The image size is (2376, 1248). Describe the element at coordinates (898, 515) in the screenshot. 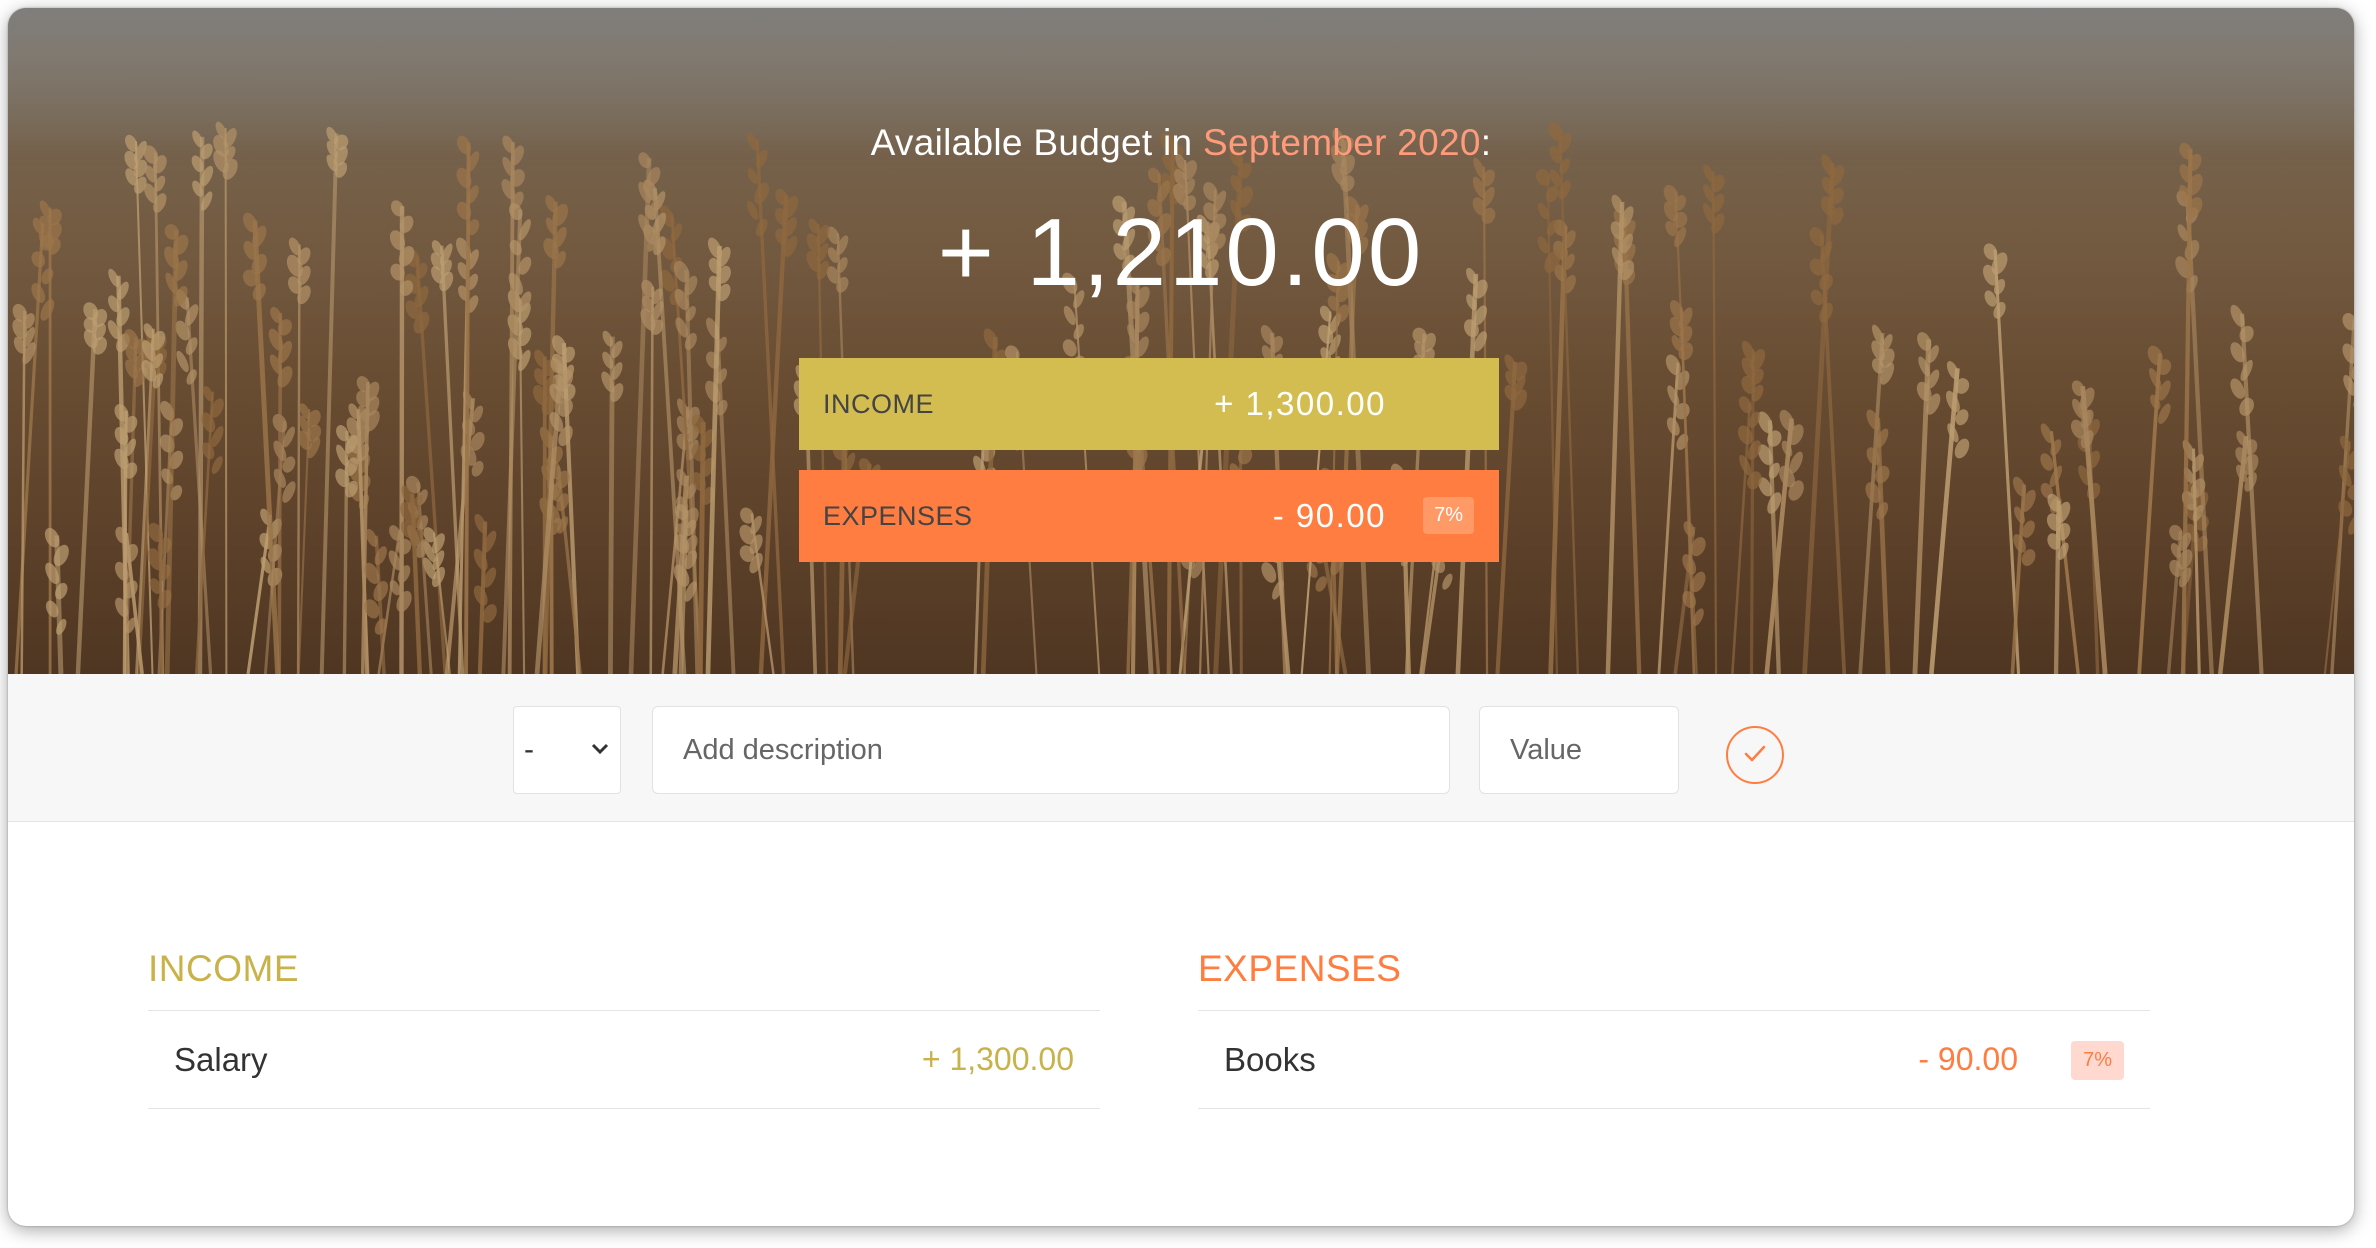

I see `expenses-summary-label: EXPENSES` at that location.